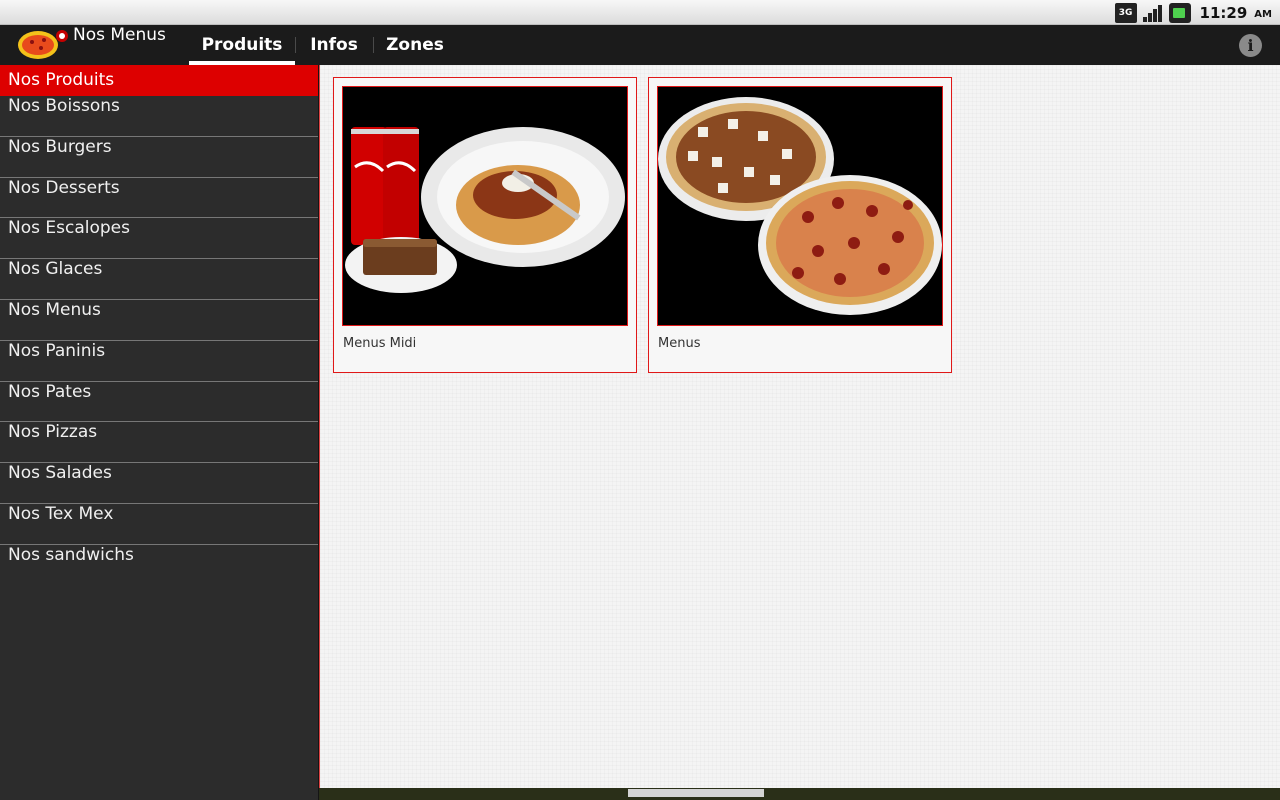 The width and height of the screenshot is (1280, 800). I want to click on product-card-menus-midi: Menus Midi, so click(485, 225).